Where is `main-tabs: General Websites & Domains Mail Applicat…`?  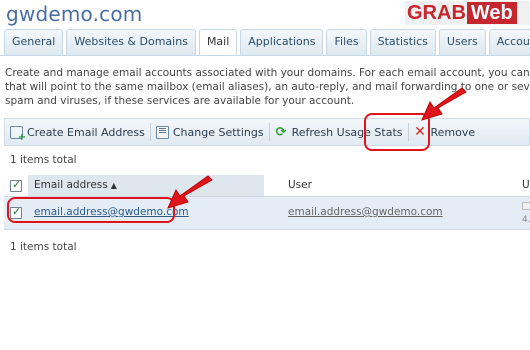
main-tabs: General Websites & Domains Mail Applicat… is located at coordinates (267, 42).